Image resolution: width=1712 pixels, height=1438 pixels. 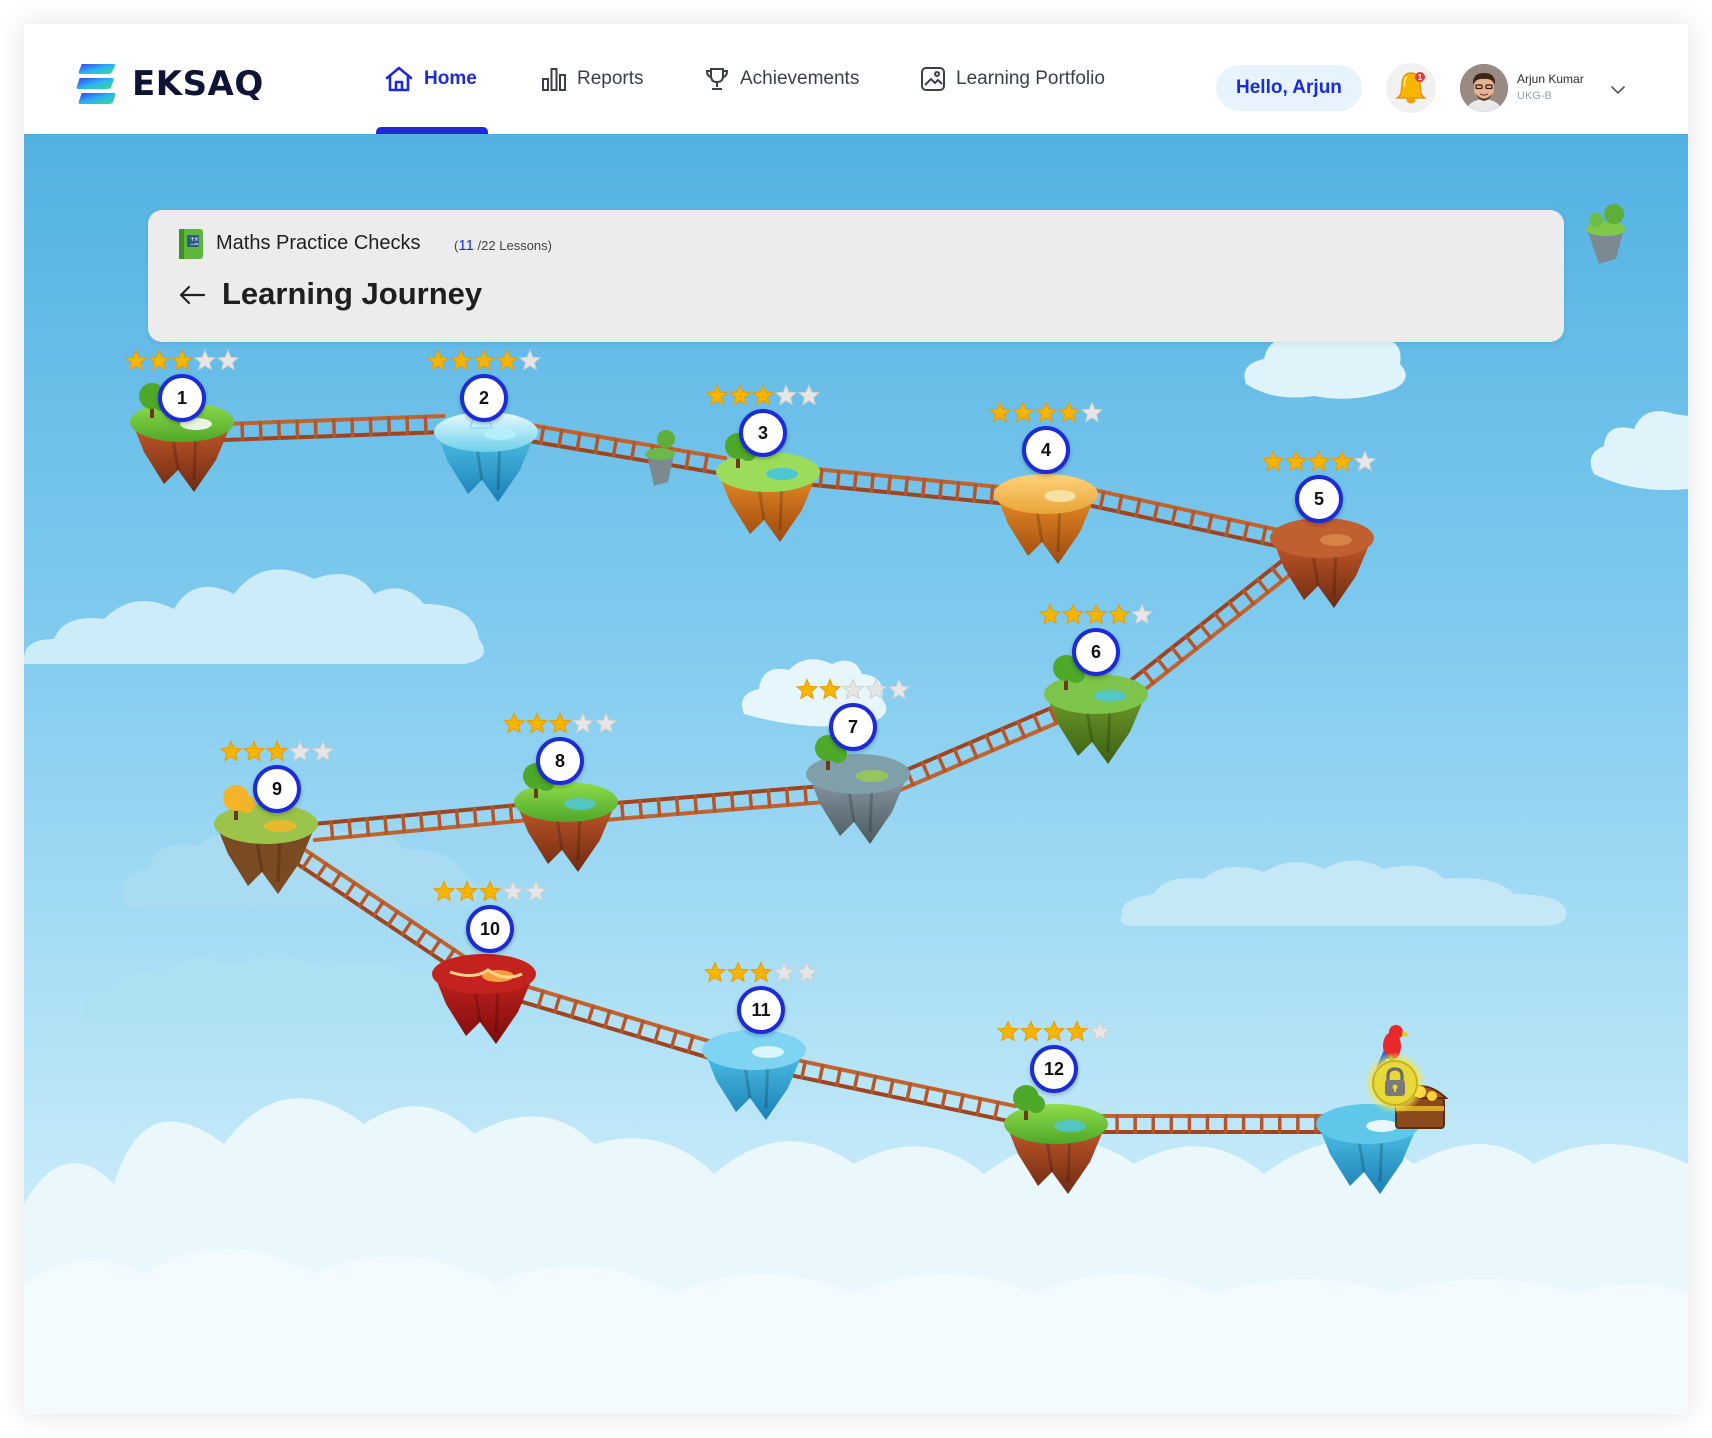 What do you see at coordinates (1289, 88) in the screenshot?
I see `greeting-chip: Hello, Arjun` at bounding box center [1289, 88].